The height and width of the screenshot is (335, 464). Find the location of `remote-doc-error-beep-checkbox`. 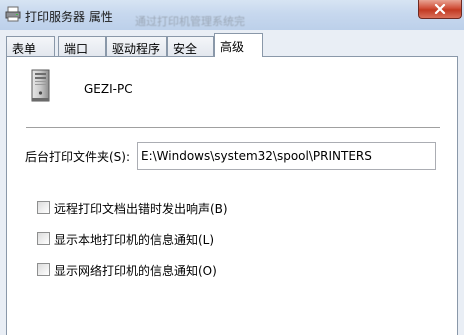

remote-doc-error-beep-checkbox is located at coordinates (43, 207).